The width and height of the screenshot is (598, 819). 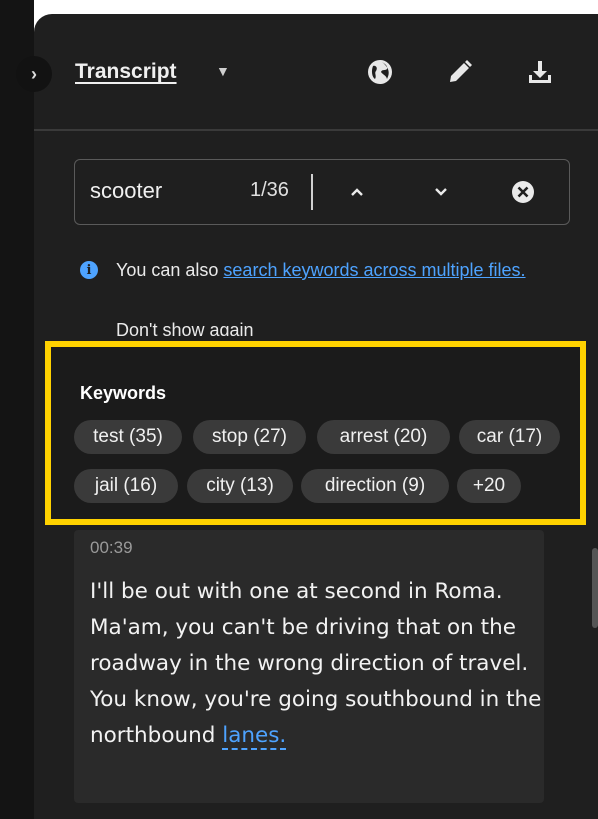 I want to click on left-sidebar-edge, so click(x=17, y=409).